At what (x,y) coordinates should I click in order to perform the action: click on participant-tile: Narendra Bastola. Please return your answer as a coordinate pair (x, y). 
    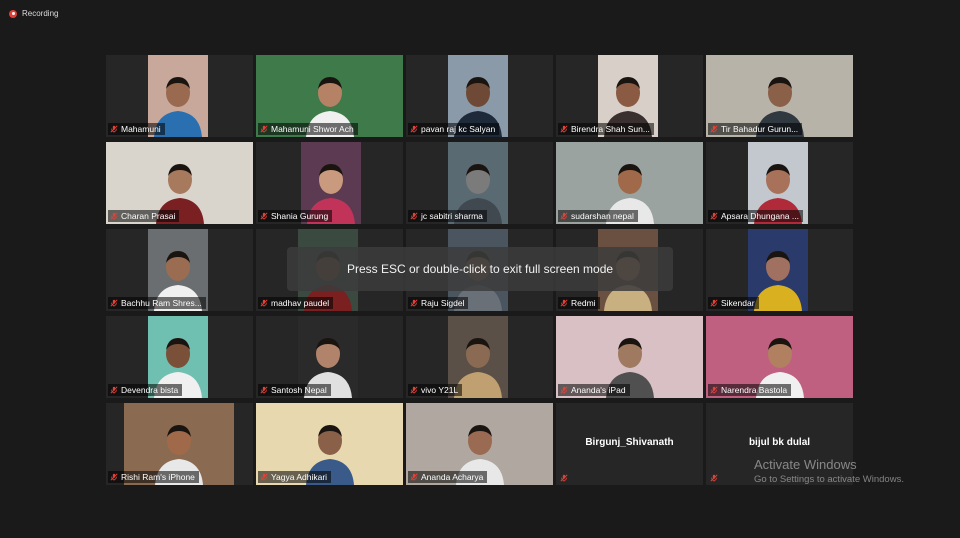
    Looking at the image, I should click on (779, 357).